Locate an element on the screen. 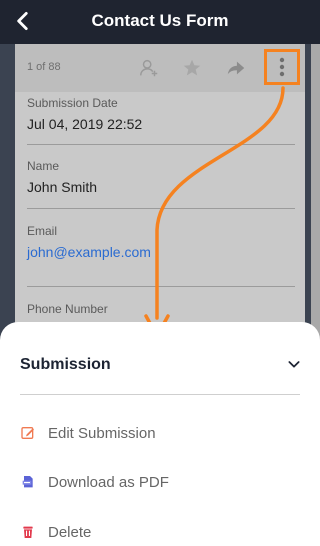 The width and height of the screenshot is (320, 546). share-arrow-icon is located at coordinates (236, 68).